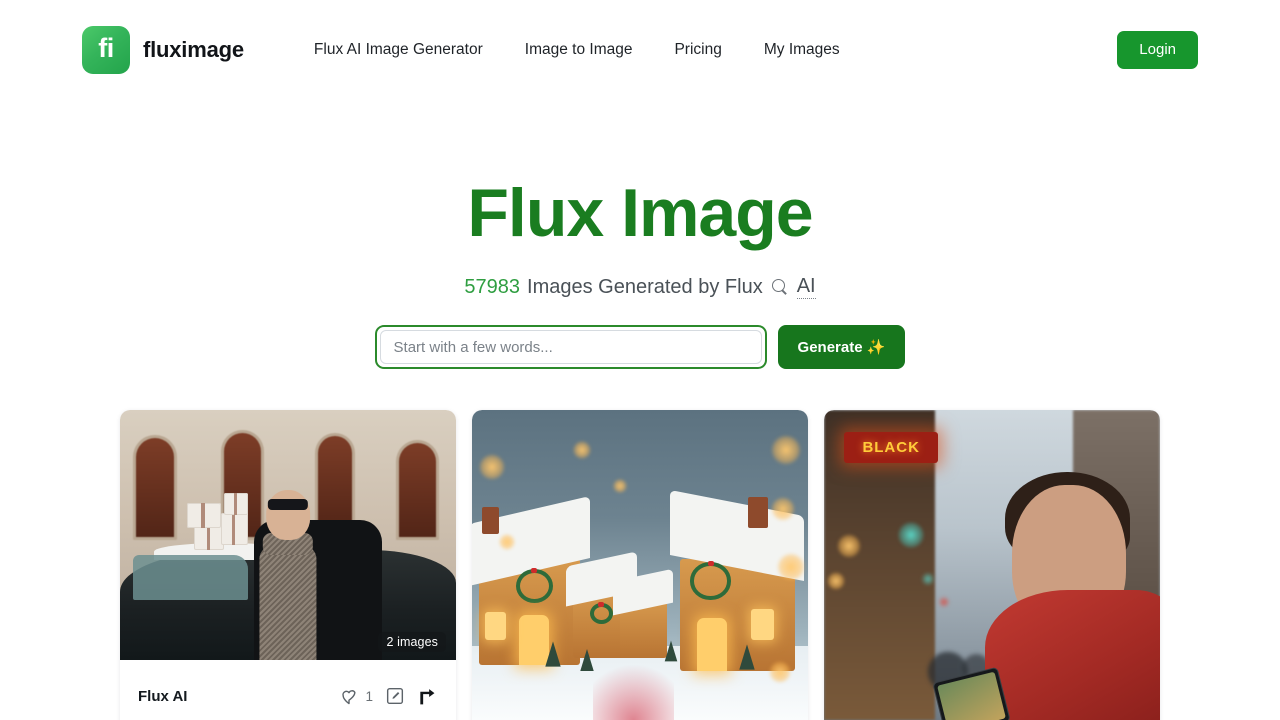 The width and height of the screenshot is (1280, 720). What do you see at coordinates (891, 448) in the screenshot?
I see `neon-sign-text: BLACK` at bounding box center [891, 448].